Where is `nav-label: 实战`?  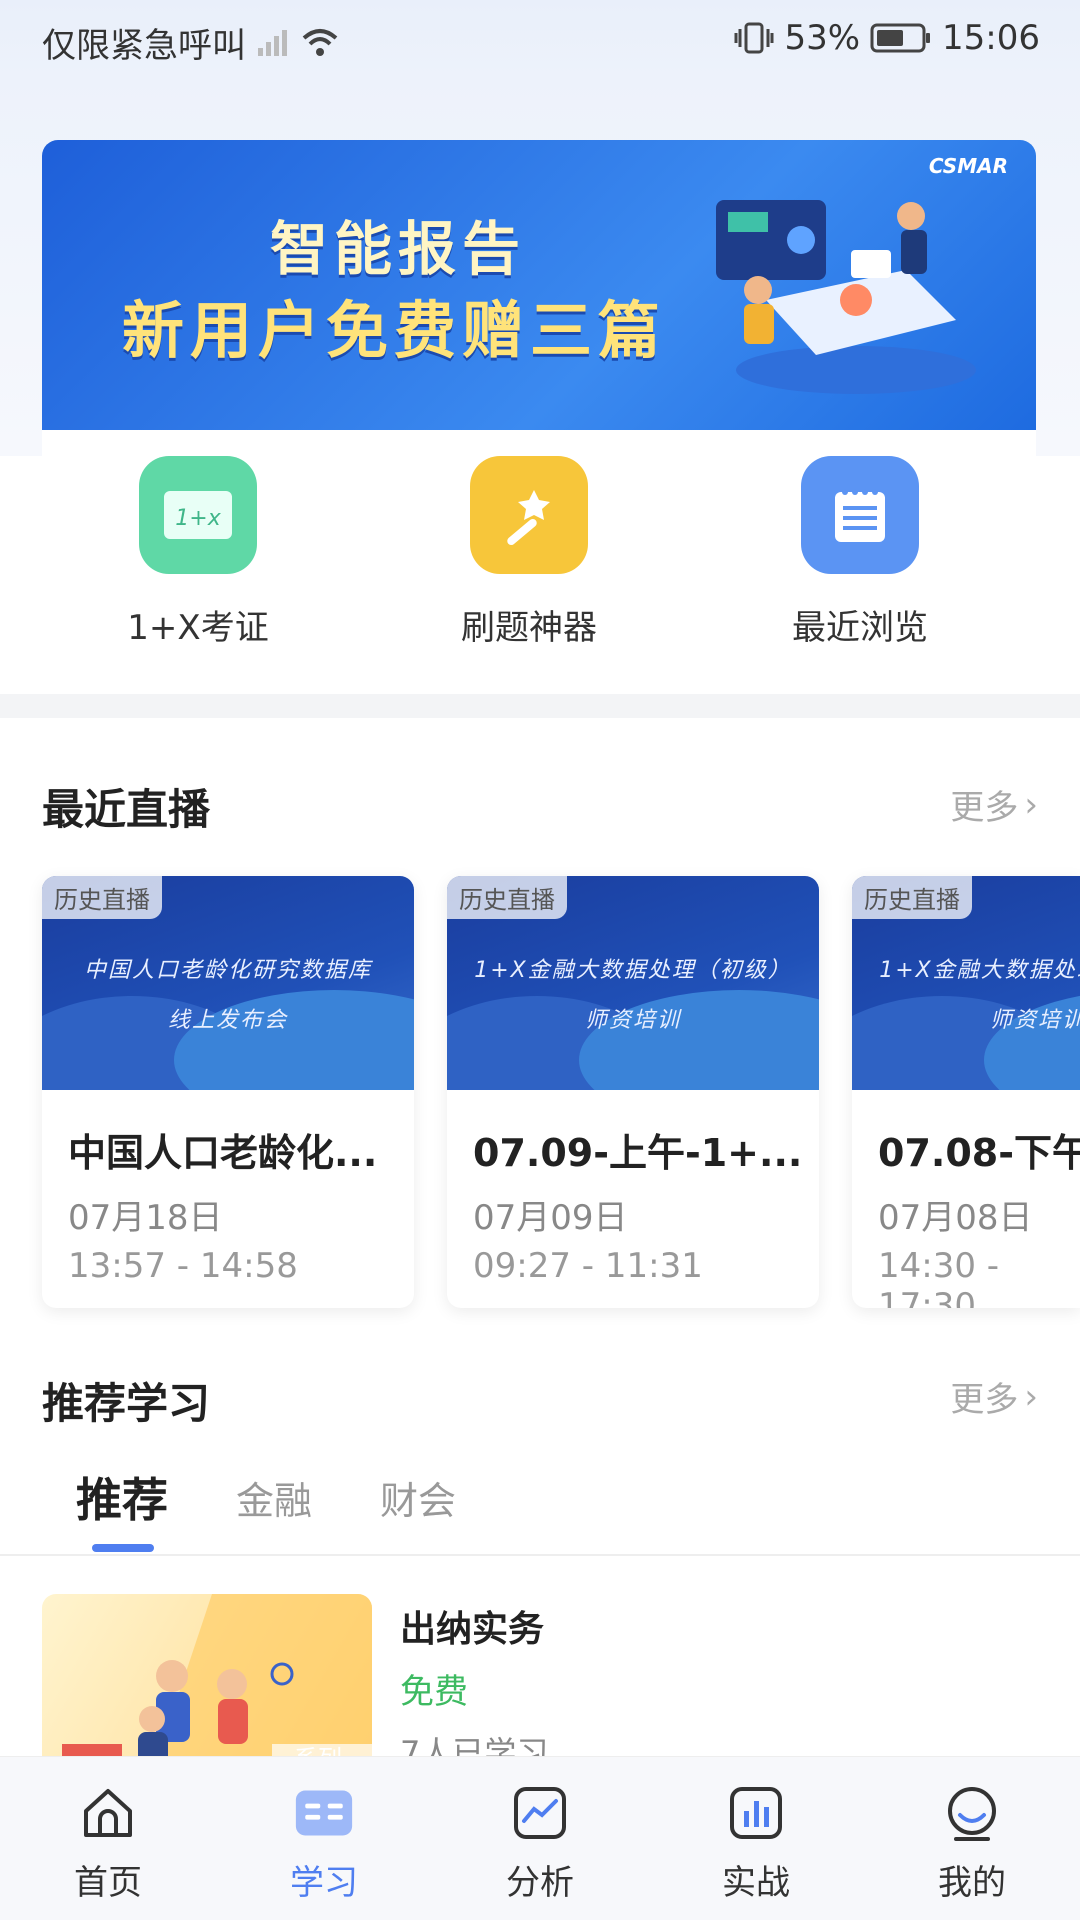 nav-label: 实战 is located at coordinates (756, 1883).